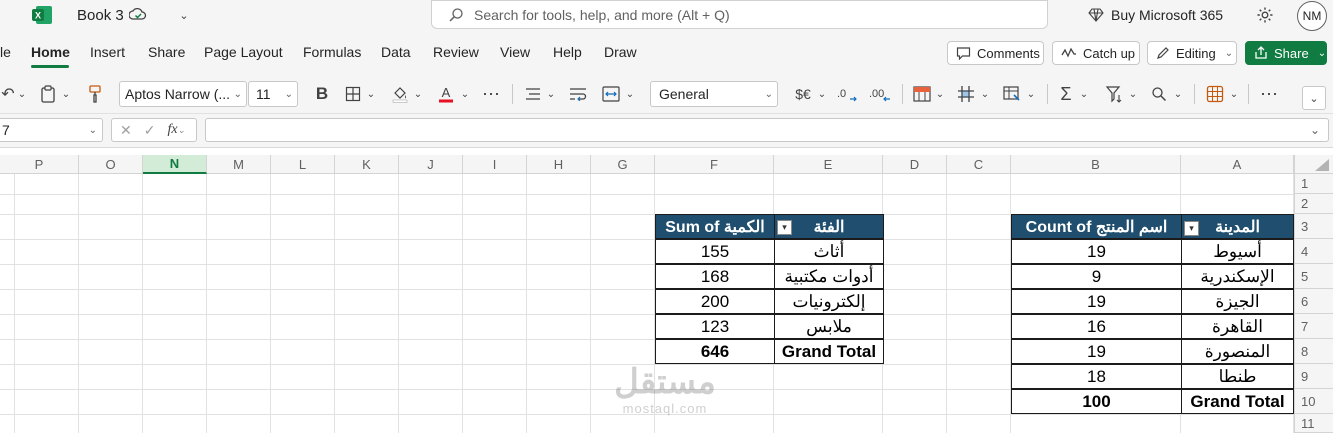 Image resolution: width=1333 pixels, height=433 pixels. Describe the element at coordinates (714, 164) in the screenshot. I see `column-header-f: F` at that location.